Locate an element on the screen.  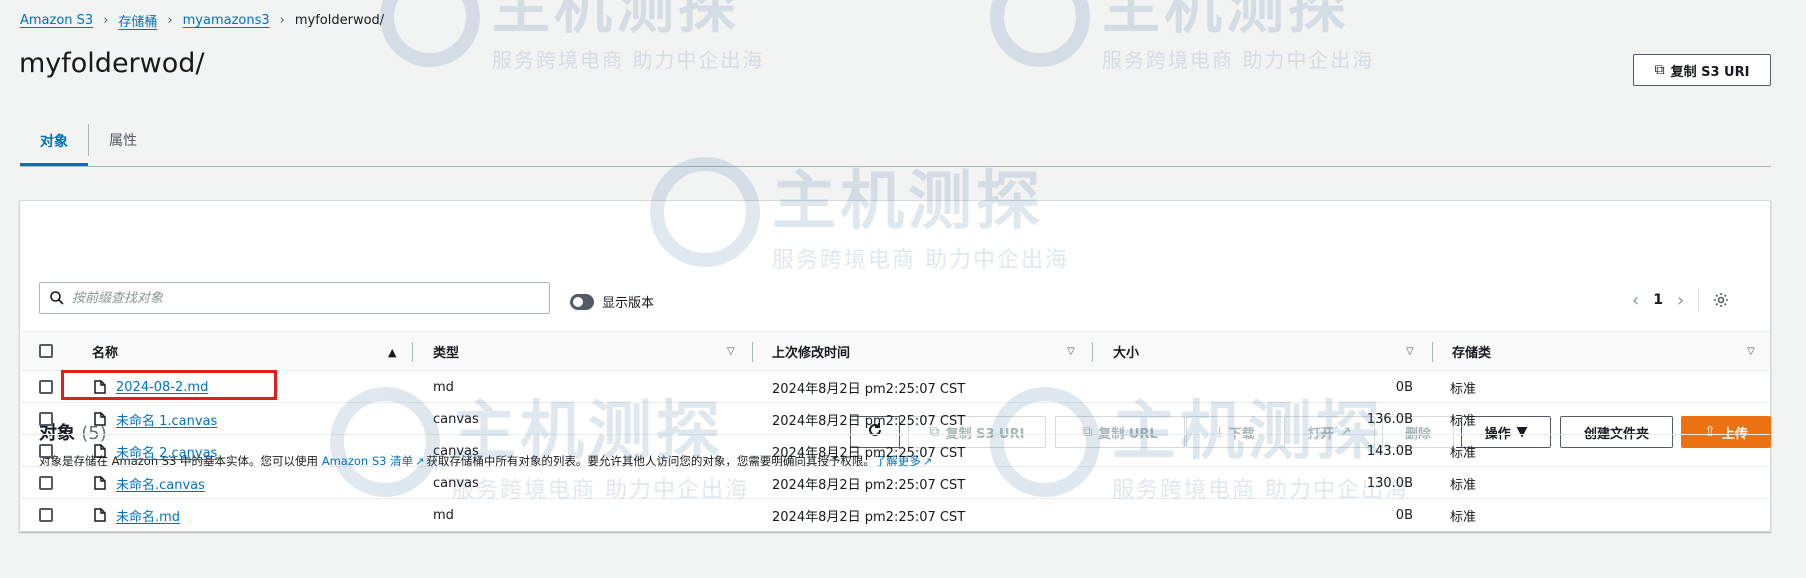
toggle-switch is located at coordinates (582, 301).